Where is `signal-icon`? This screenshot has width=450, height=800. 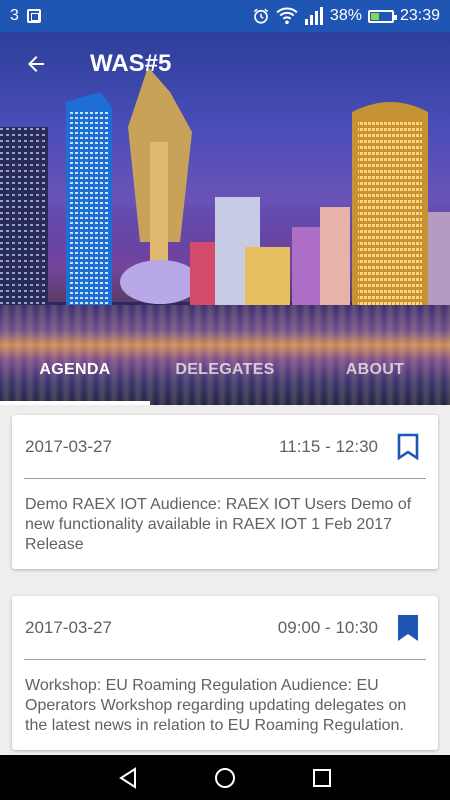
signal-icon is located at coordinates (313, 16).